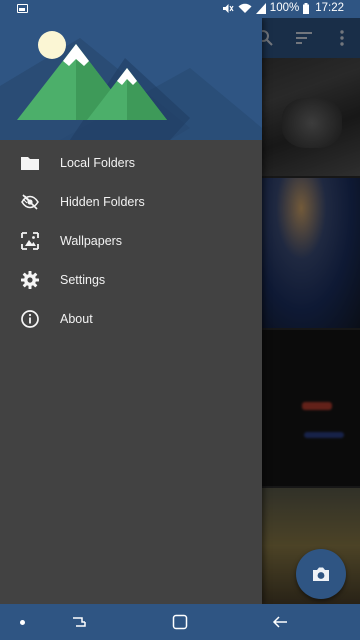  What do you see at coordinates (131, 318) in the screenshot?
I see `menu-item-about: About` at bounding box center [131, 318].